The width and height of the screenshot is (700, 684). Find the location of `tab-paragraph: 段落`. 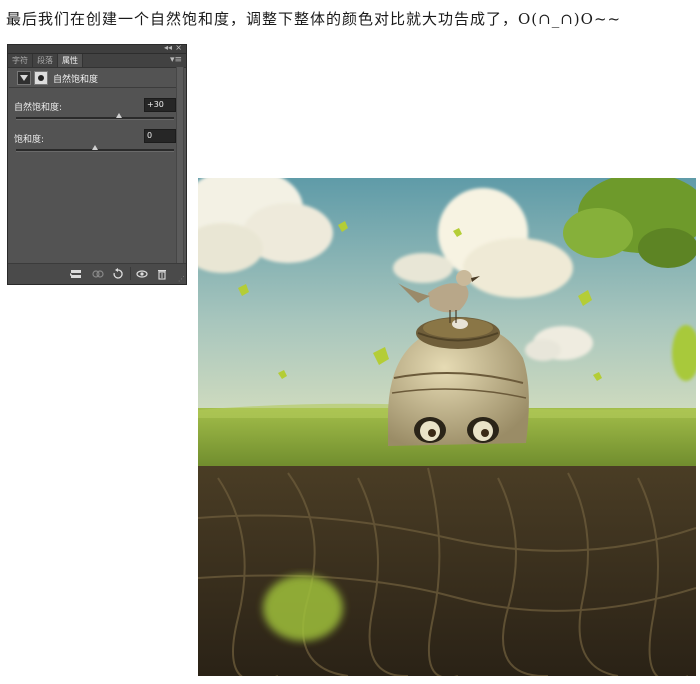

tab-paragraph: 段落 is located at coordinates (45, 60).